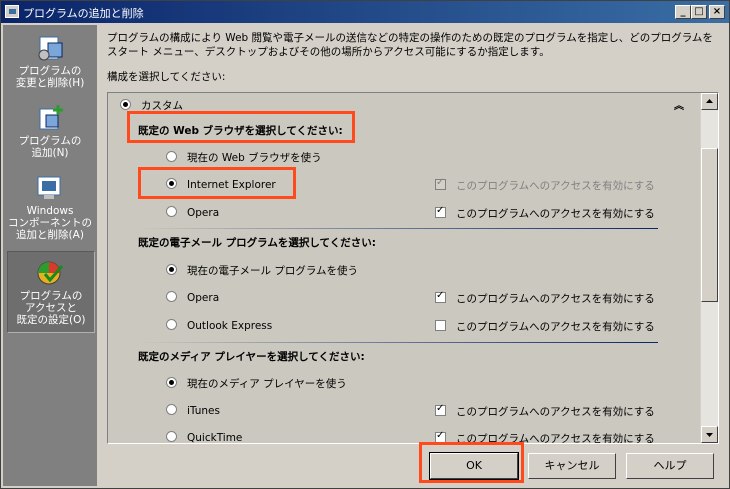  I want to click on option-quicktime: QuickTime, so click(204, 437).